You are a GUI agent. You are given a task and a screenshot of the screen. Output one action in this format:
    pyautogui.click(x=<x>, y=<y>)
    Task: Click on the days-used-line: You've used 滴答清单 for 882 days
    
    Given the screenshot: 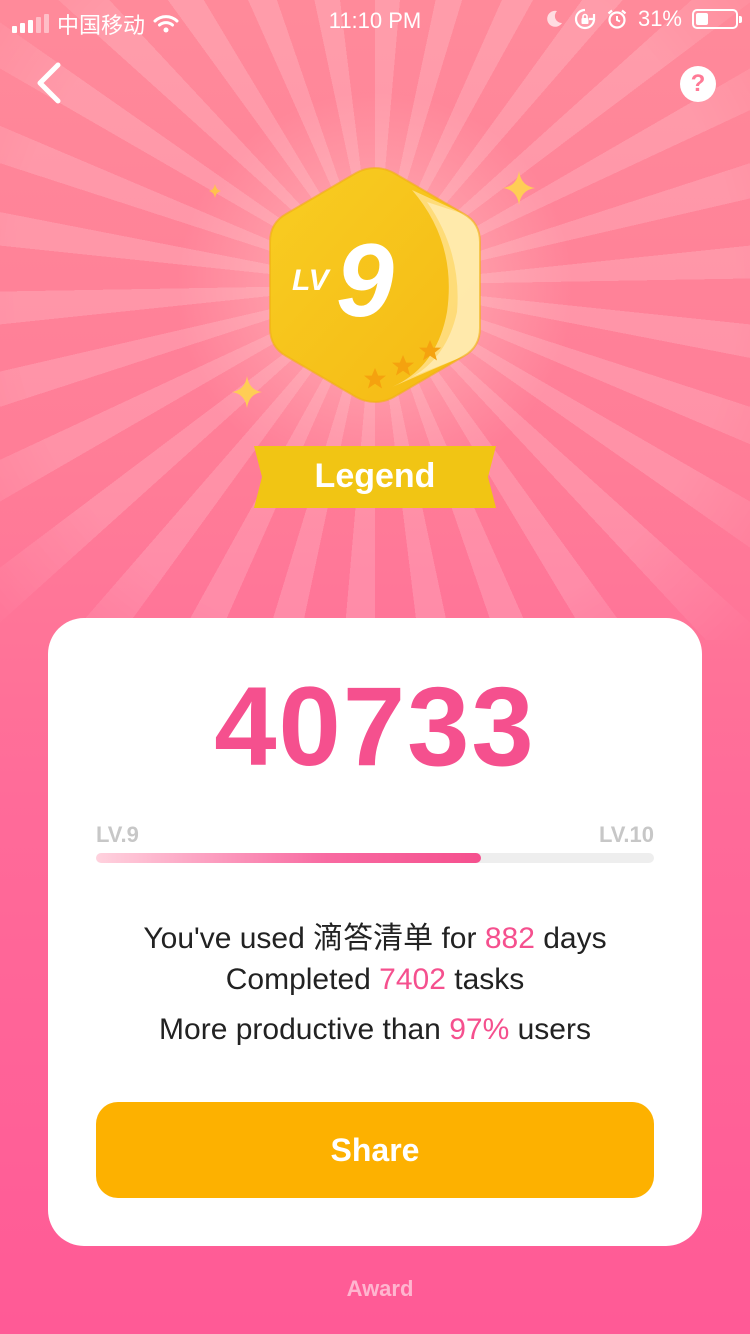 What is the action you would take?
    pyautogui.click(x=375, y=935)
    